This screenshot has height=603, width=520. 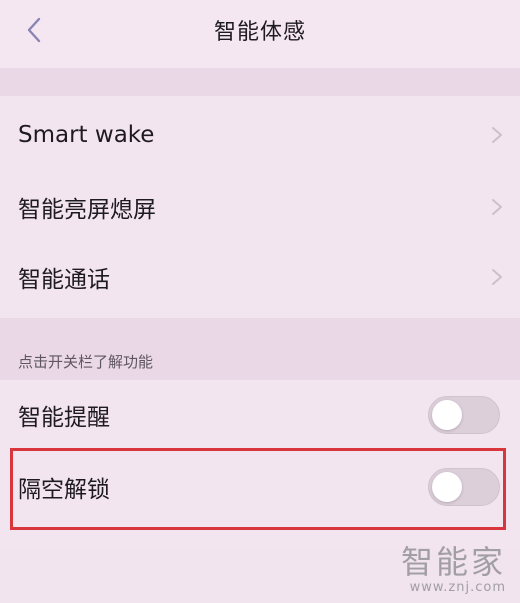 What do you see at coordinates (64, 490) in the screenshot?
I see `toggle-label: 隔空解锁` at bounding box center [64, 490].